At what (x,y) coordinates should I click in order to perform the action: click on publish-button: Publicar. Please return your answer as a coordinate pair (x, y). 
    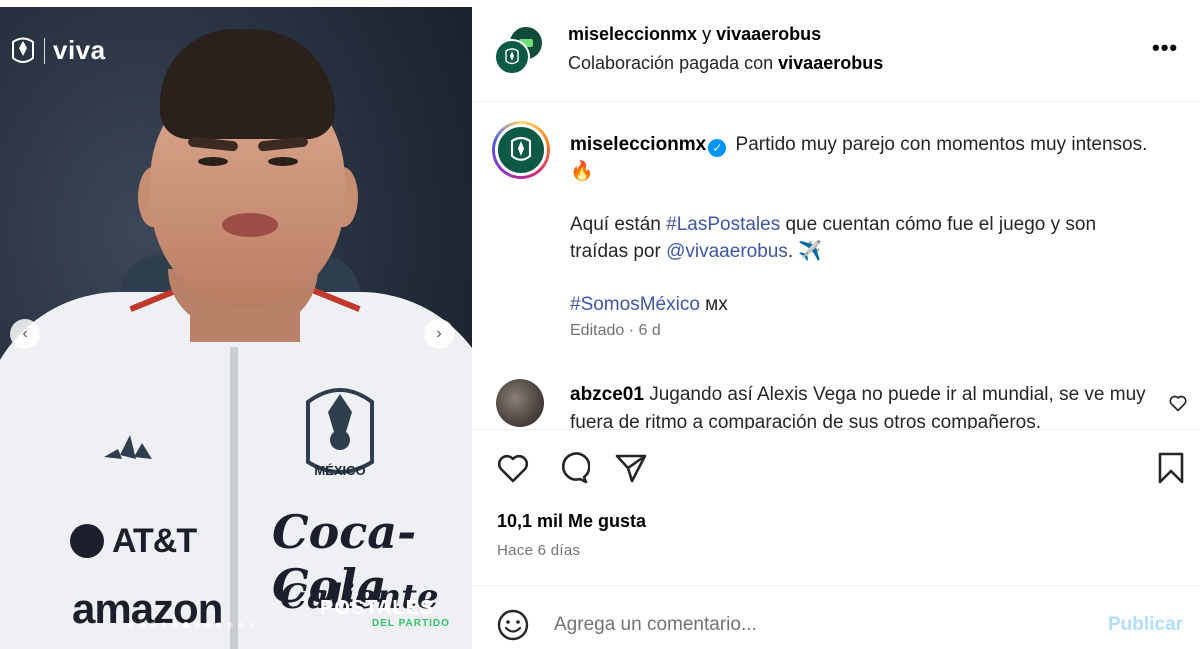
    Looking at the image, I should click on (1145, 625).